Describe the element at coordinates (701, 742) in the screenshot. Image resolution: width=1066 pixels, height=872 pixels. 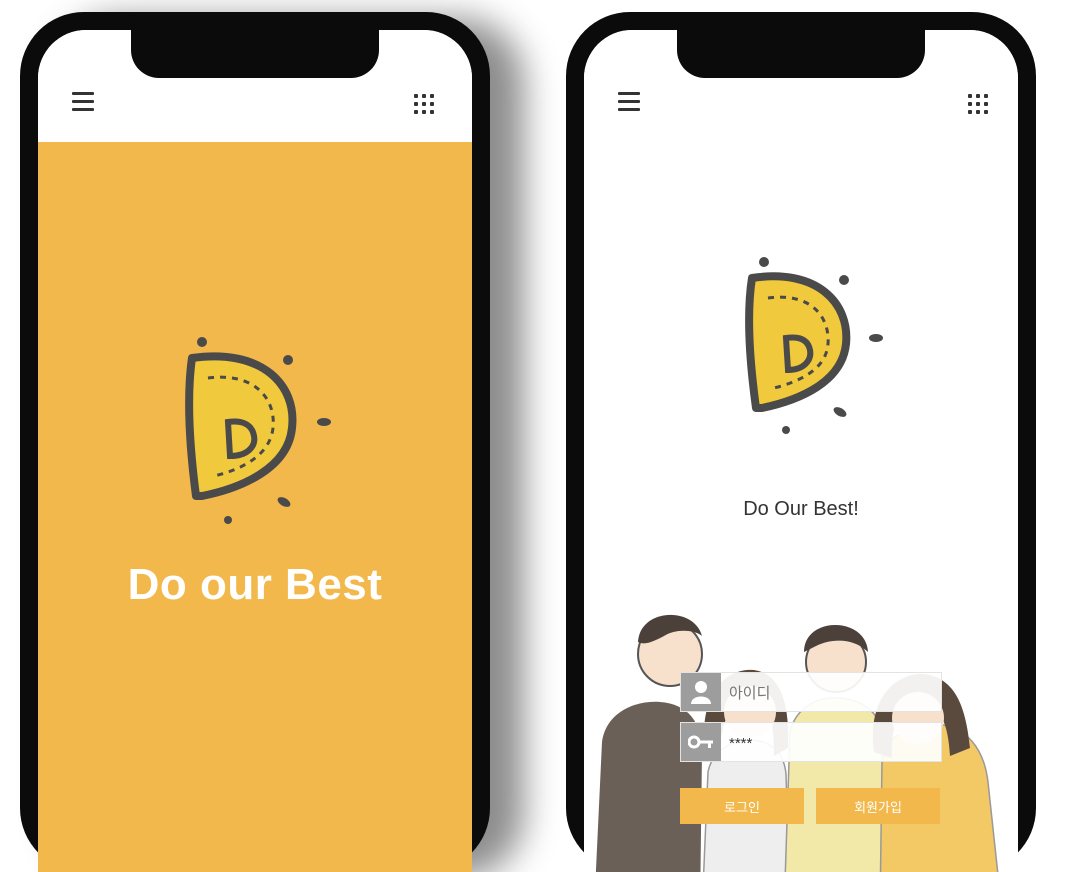
I see `key-icon` at that location.